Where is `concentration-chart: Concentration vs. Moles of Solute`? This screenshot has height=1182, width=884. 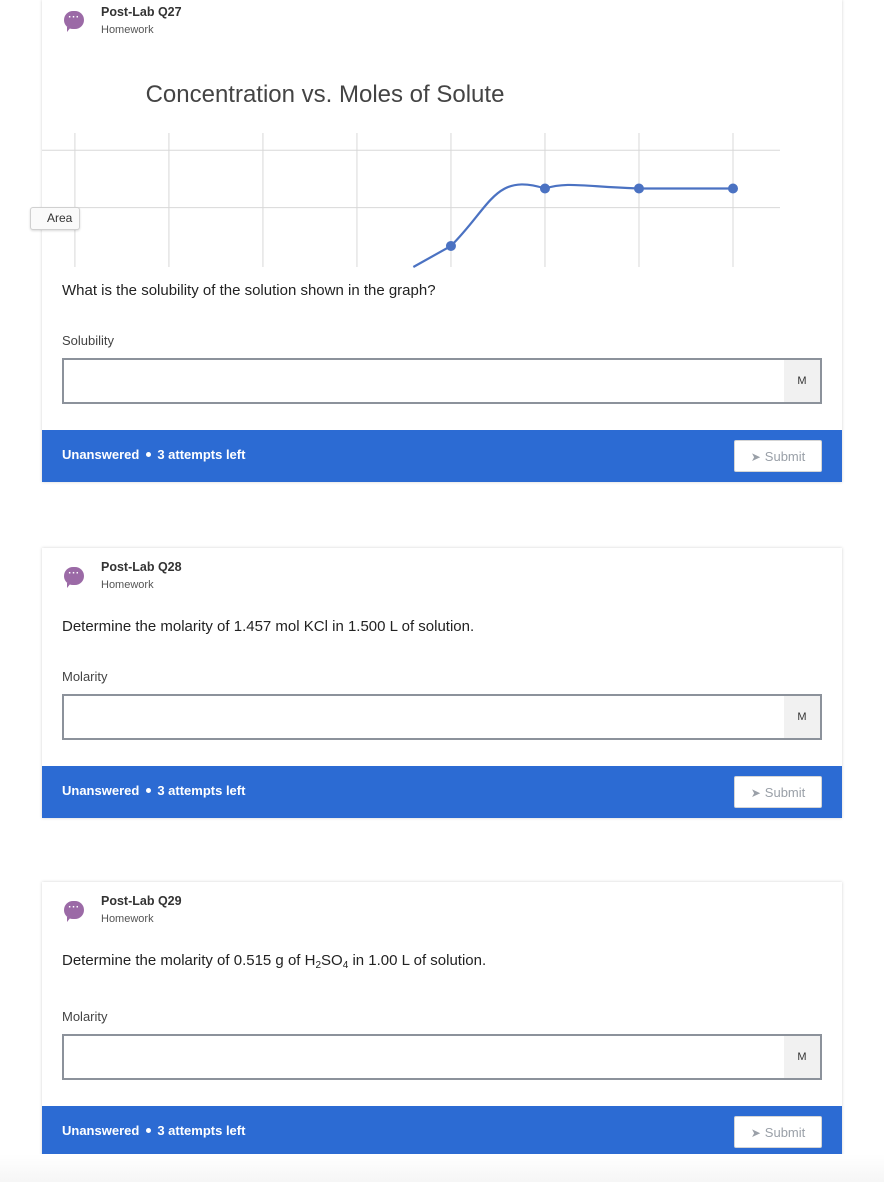 concentration-chart: Concentration vs. Moles of Solute is located at coordinates (411, 174).